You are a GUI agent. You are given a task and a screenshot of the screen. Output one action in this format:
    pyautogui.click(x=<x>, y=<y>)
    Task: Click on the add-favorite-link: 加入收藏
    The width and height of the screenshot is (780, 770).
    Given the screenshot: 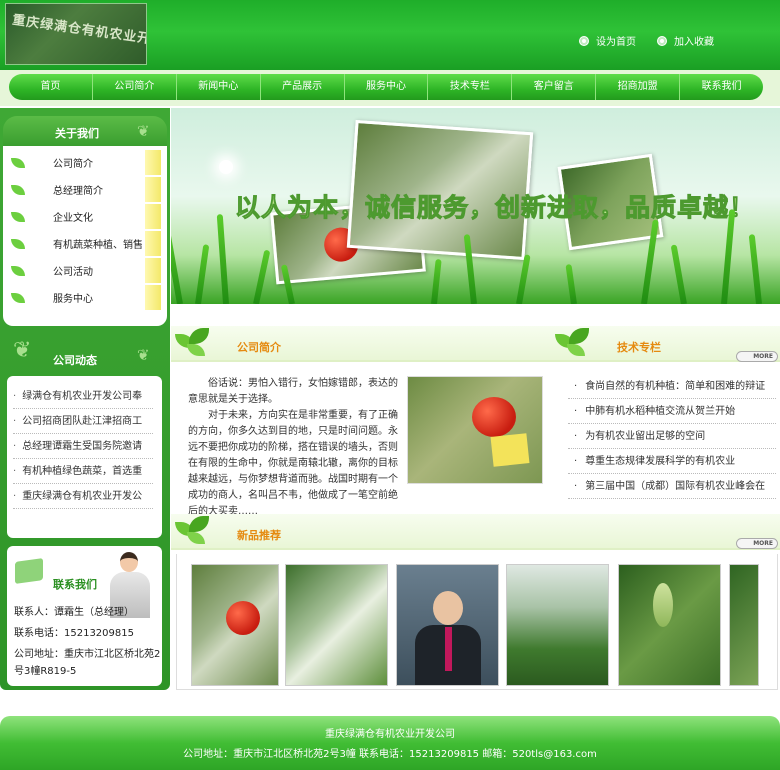 What is the action you would take?
    pyautogui.click(x=686, y=40)
    